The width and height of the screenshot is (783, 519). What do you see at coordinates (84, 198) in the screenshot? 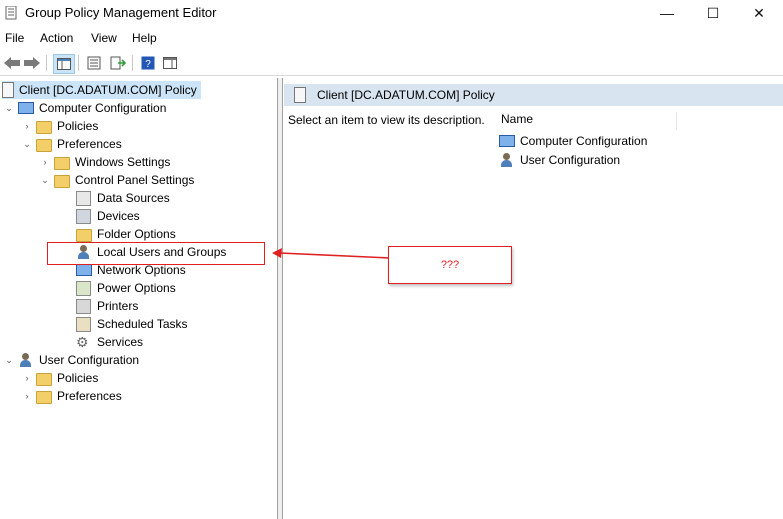
I see `data-sources-icon` at bounding box center [84, 198].